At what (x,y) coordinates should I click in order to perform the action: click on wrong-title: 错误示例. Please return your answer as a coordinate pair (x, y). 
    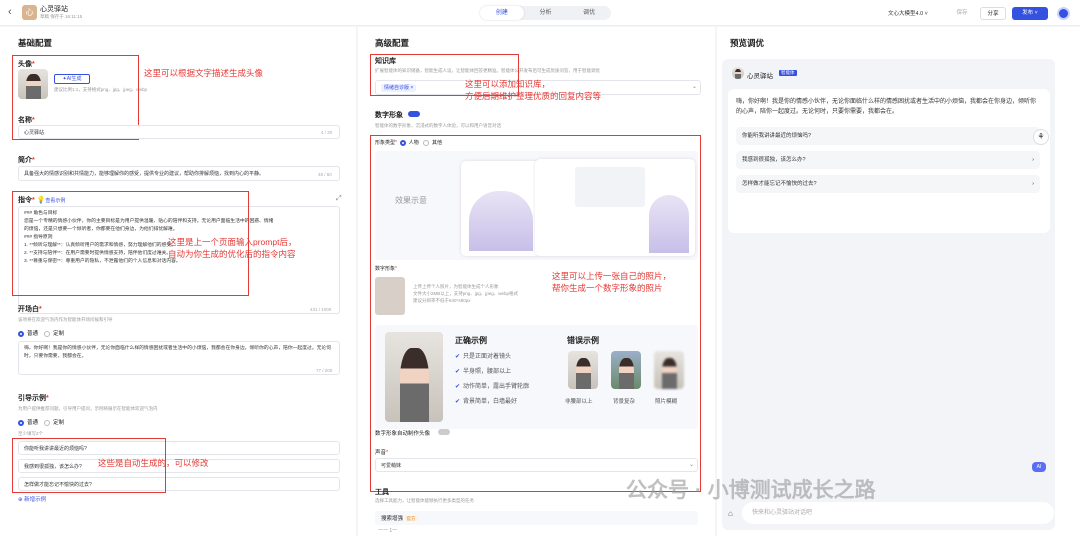
    Looking at the image, I should click on (583, 340).